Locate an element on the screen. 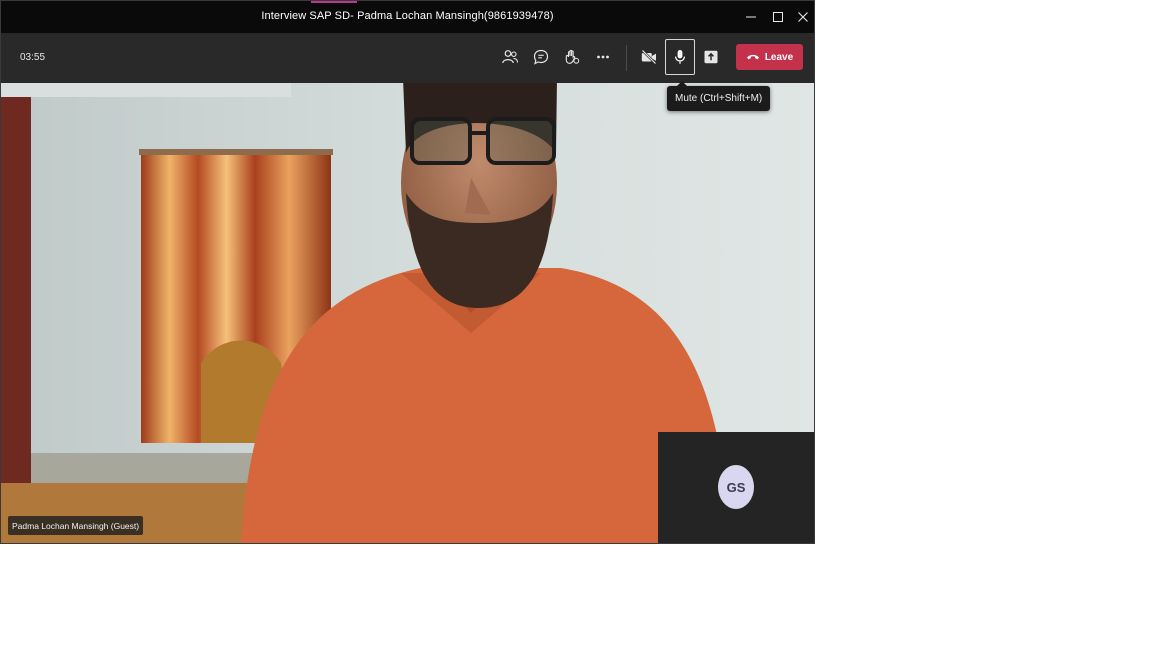 This screenshot has height=648, width=1152. participant-name-label: Padma Lochan Mansingh (Guest) is located at coordinates (76, 525).